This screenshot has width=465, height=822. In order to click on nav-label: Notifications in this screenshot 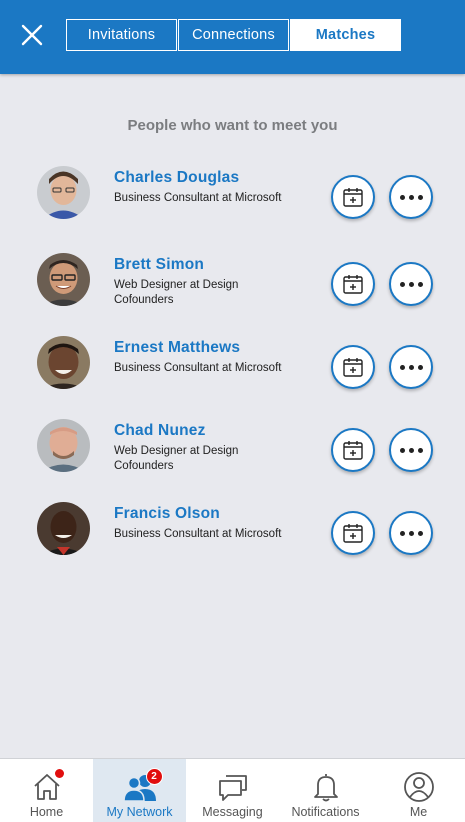, I will do `click(325, 812)`.